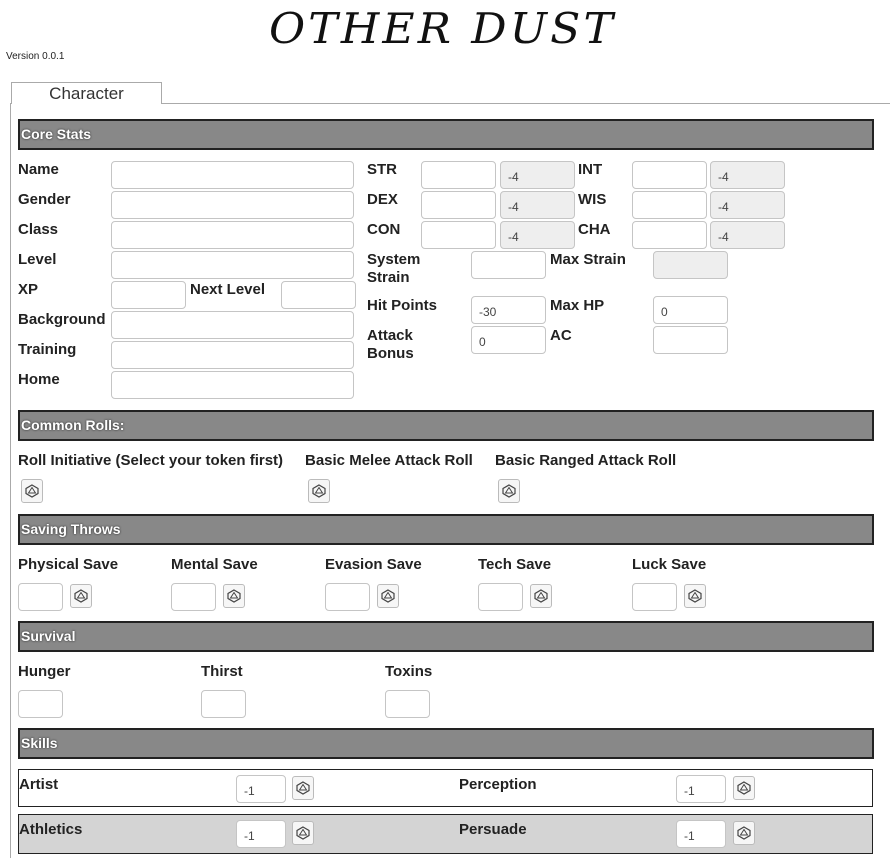 Image resolution: width=890 pixels, height=858 pixels. I want to click on skill-artist-roll-button, so click(303, 788).